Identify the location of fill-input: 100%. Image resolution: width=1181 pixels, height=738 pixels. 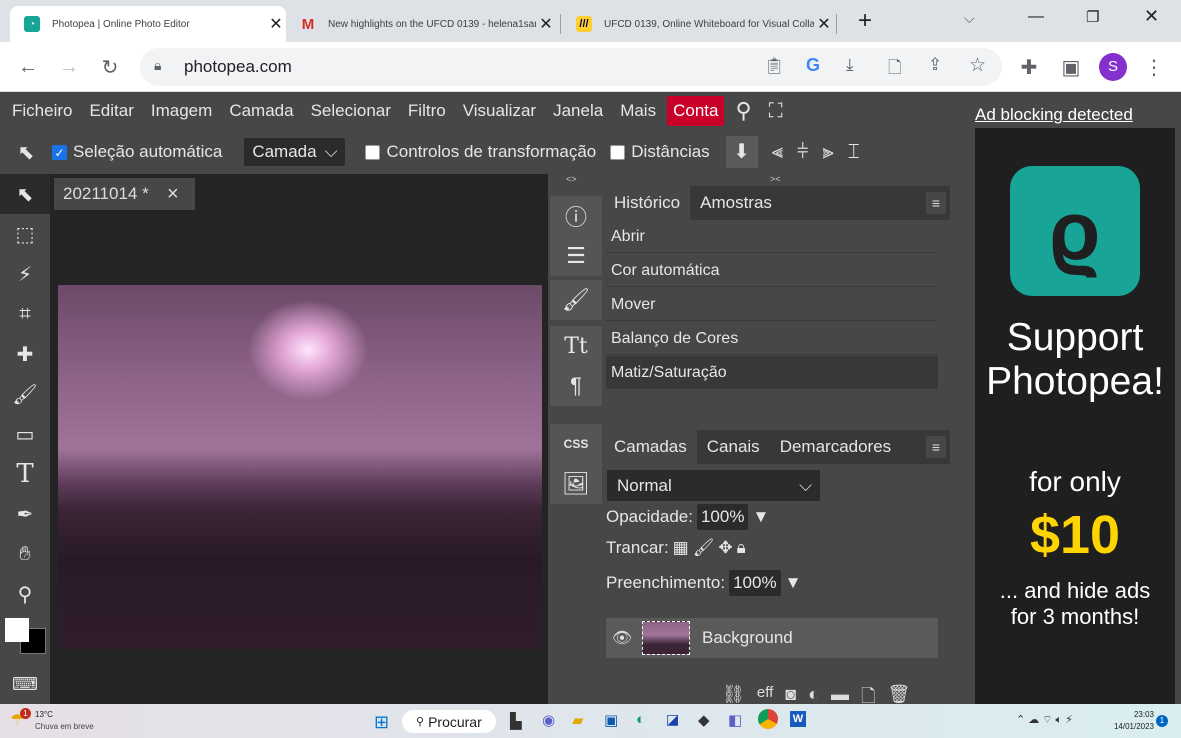
(755, 583).